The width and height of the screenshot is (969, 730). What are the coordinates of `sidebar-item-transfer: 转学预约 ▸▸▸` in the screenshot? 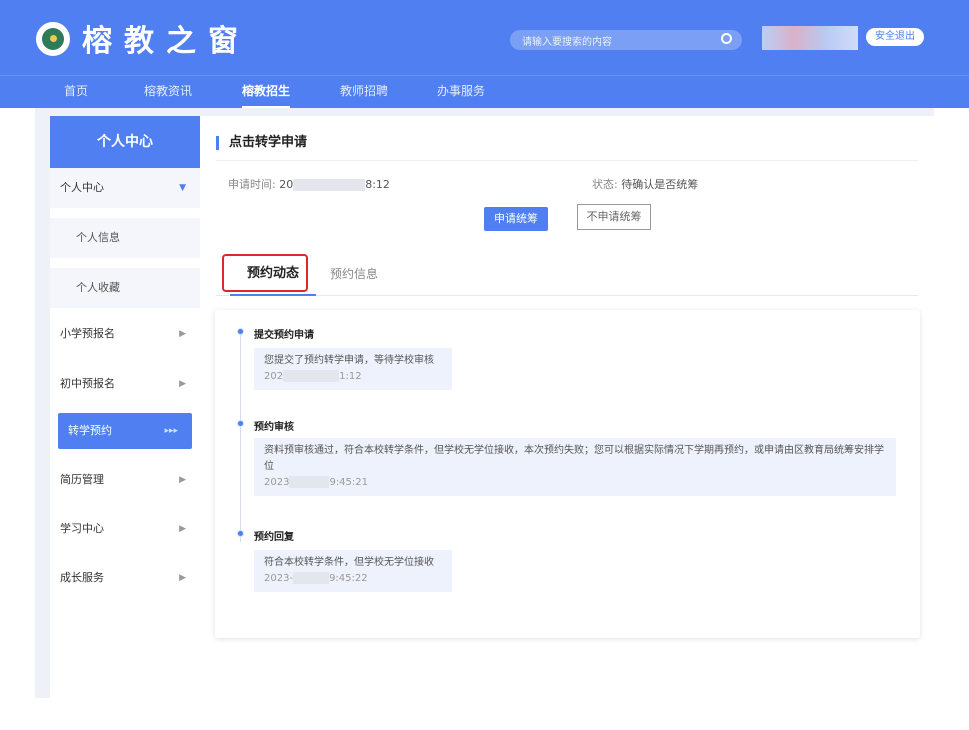 It's located at (125, 431).